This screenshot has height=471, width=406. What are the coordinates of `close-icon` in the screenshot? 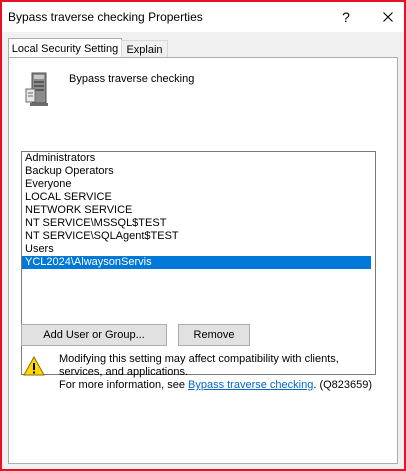 It's located at (388, 17).